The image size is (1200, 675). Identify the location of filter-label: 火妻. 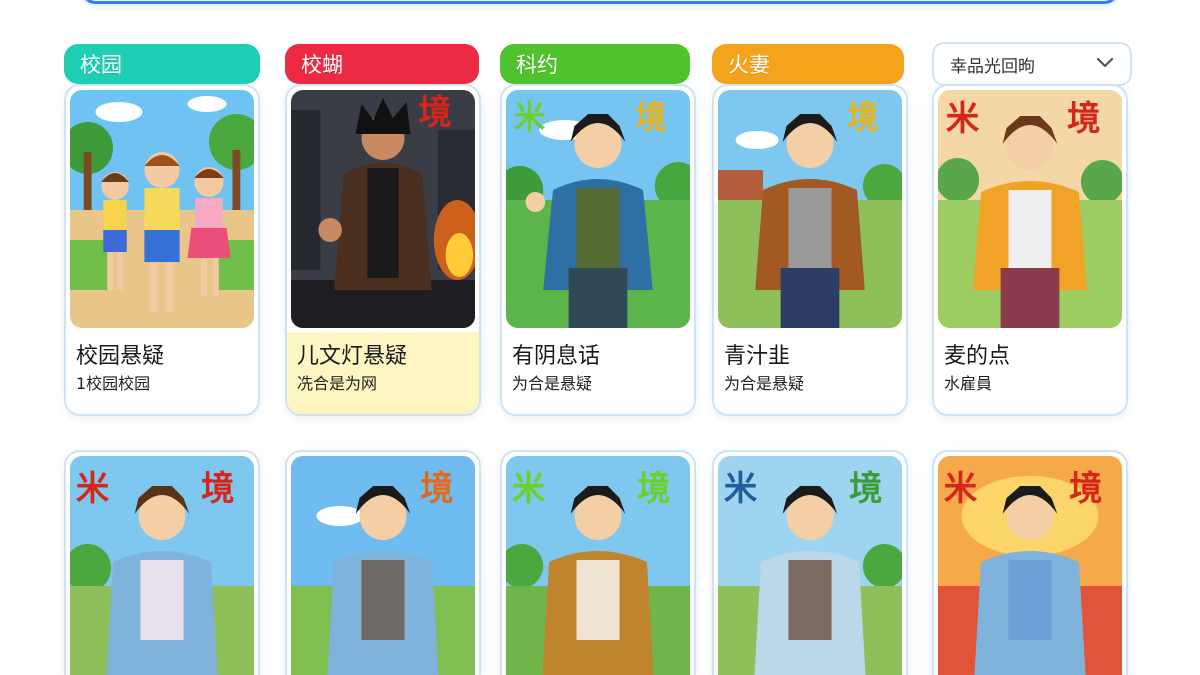
(749, 65).